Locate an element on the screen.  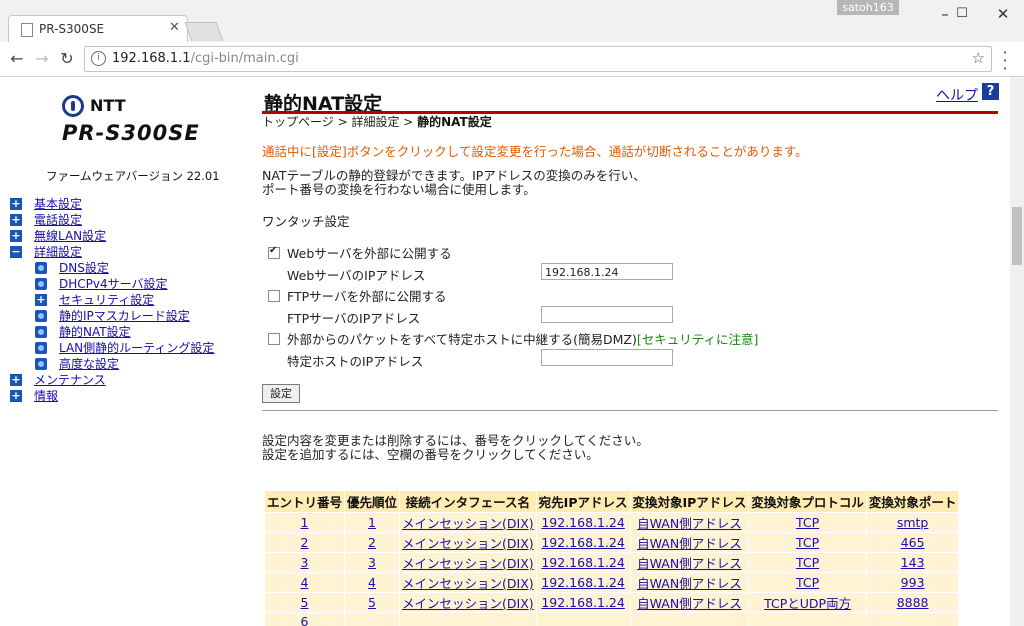
table-cell: 自WAN側アドレス is located at coordinates (689, 582).